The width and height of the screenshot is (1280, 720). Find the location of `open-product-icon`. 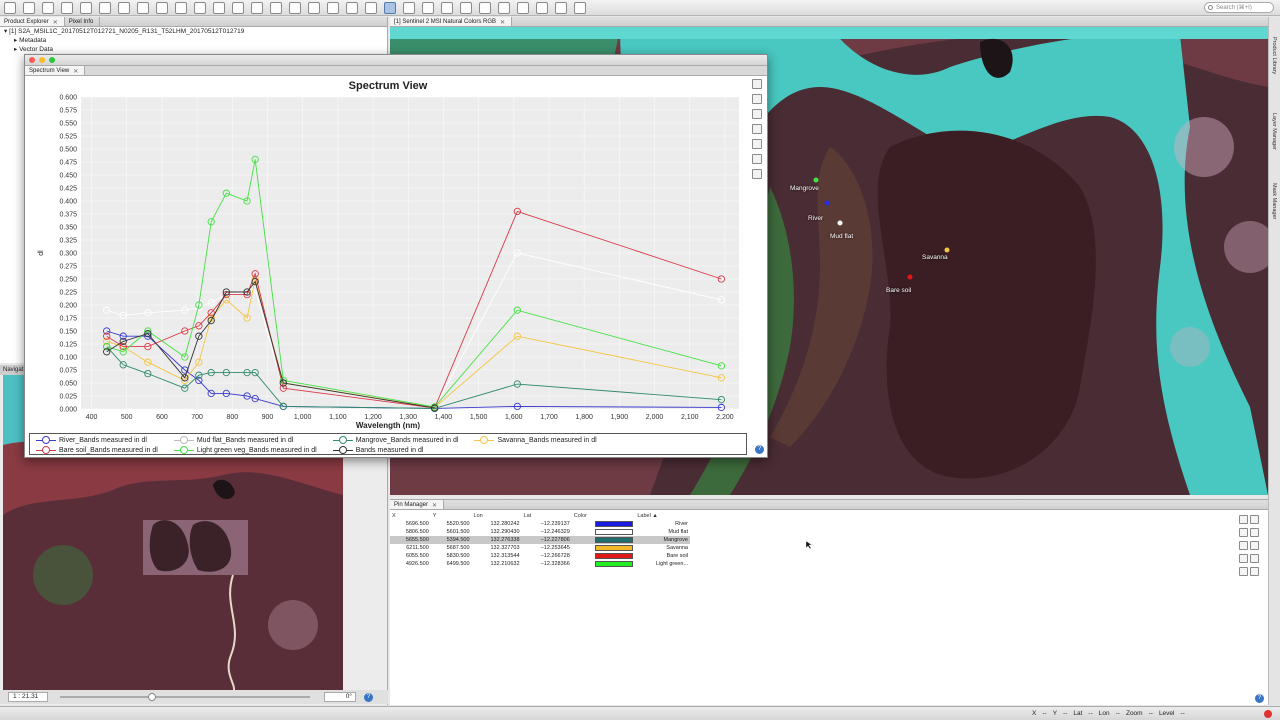

open-product-icon is located at coordinates (10, 7).